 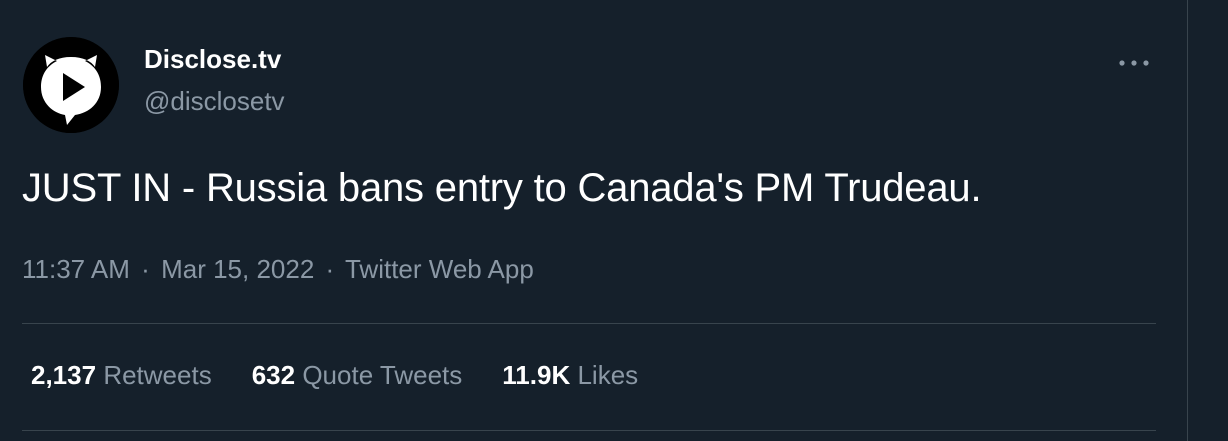 What do you see at coordinates (273, 375) in the screenshot?
I see `quote-tweets-count: 632` at bounding box center [273, 375].